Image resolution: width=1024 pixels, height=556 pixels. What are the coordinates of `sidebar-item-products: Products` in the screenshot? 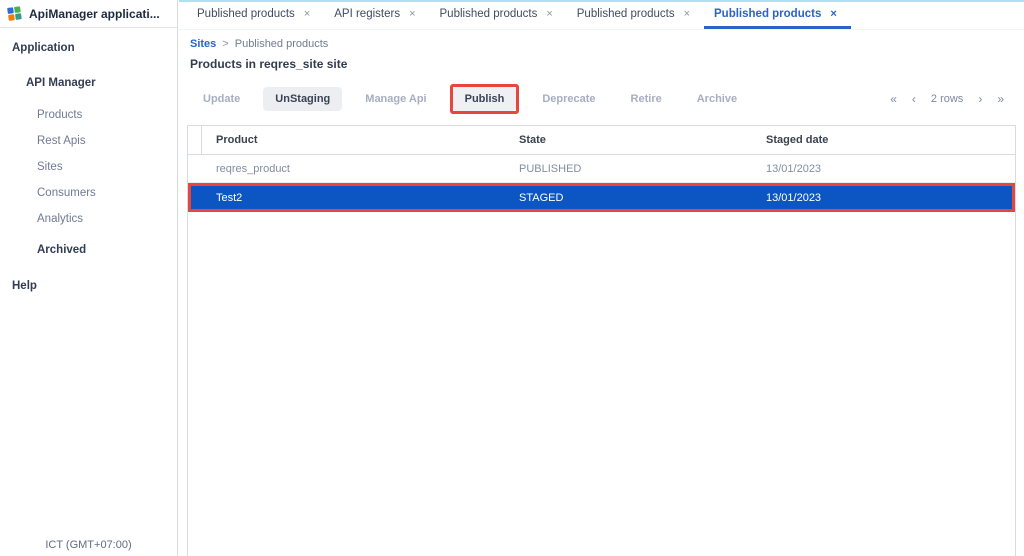 It's located at (88, 115).